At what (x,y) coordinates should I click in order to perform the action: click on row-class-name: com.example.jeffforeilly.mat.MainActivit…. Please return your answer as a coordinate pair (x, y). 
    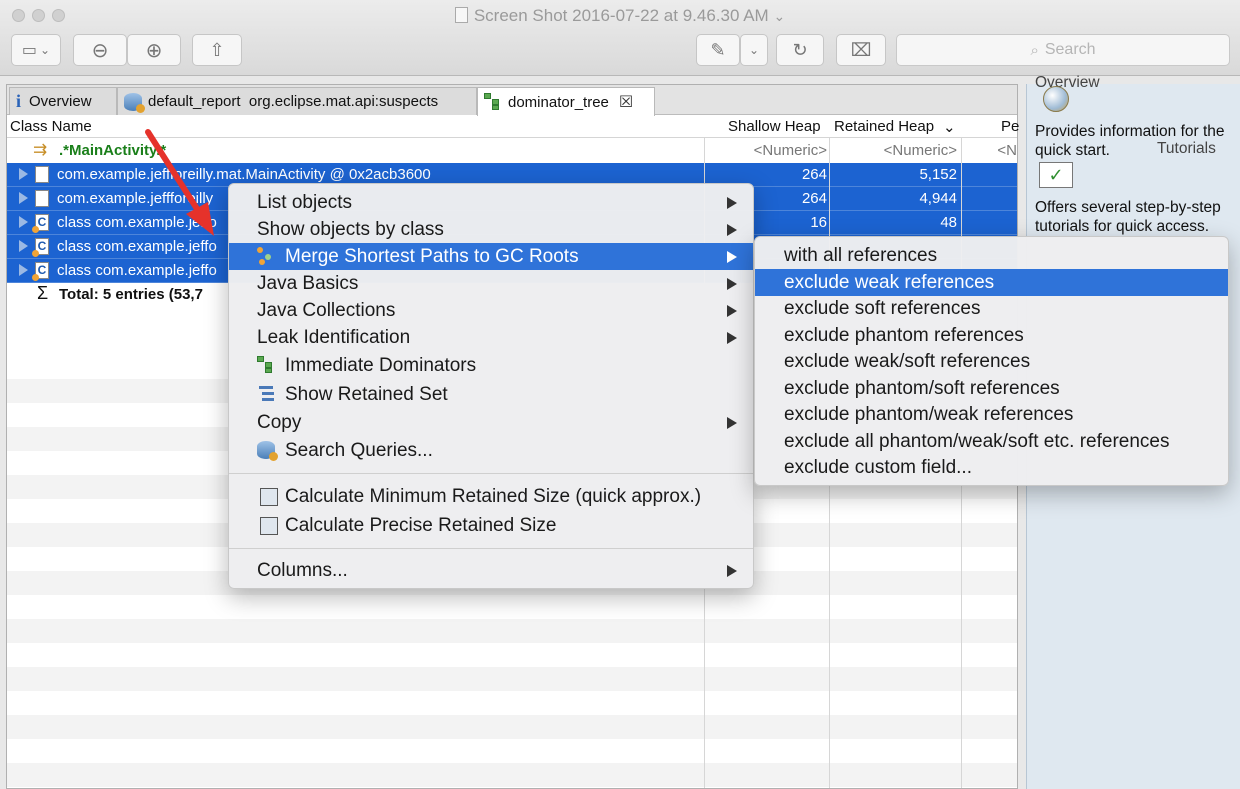
    Looking at the image, I should click on (244, 174).